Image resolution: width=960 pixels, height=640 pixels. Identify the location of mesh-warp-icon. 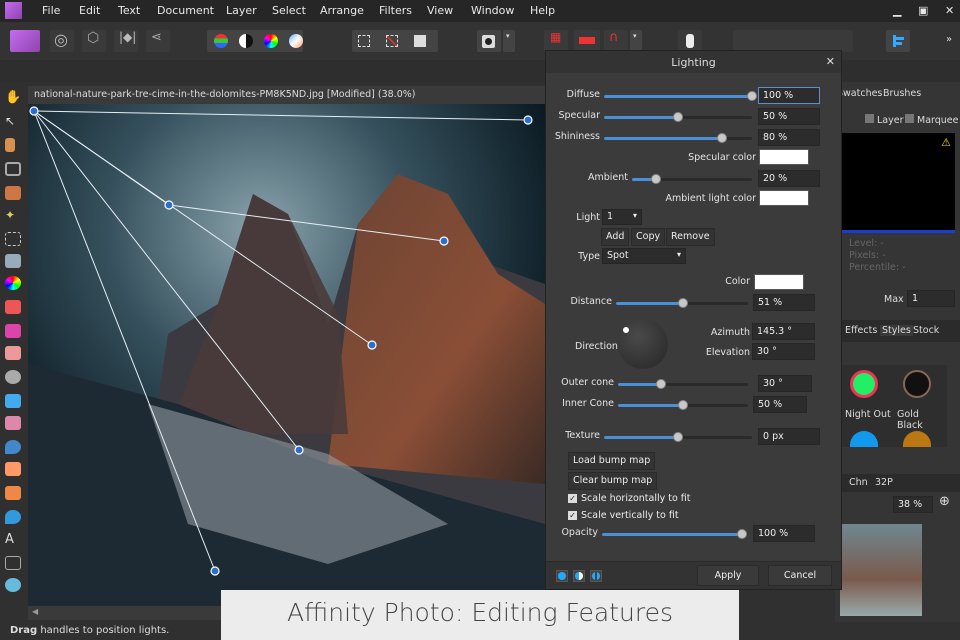
(13, 563).